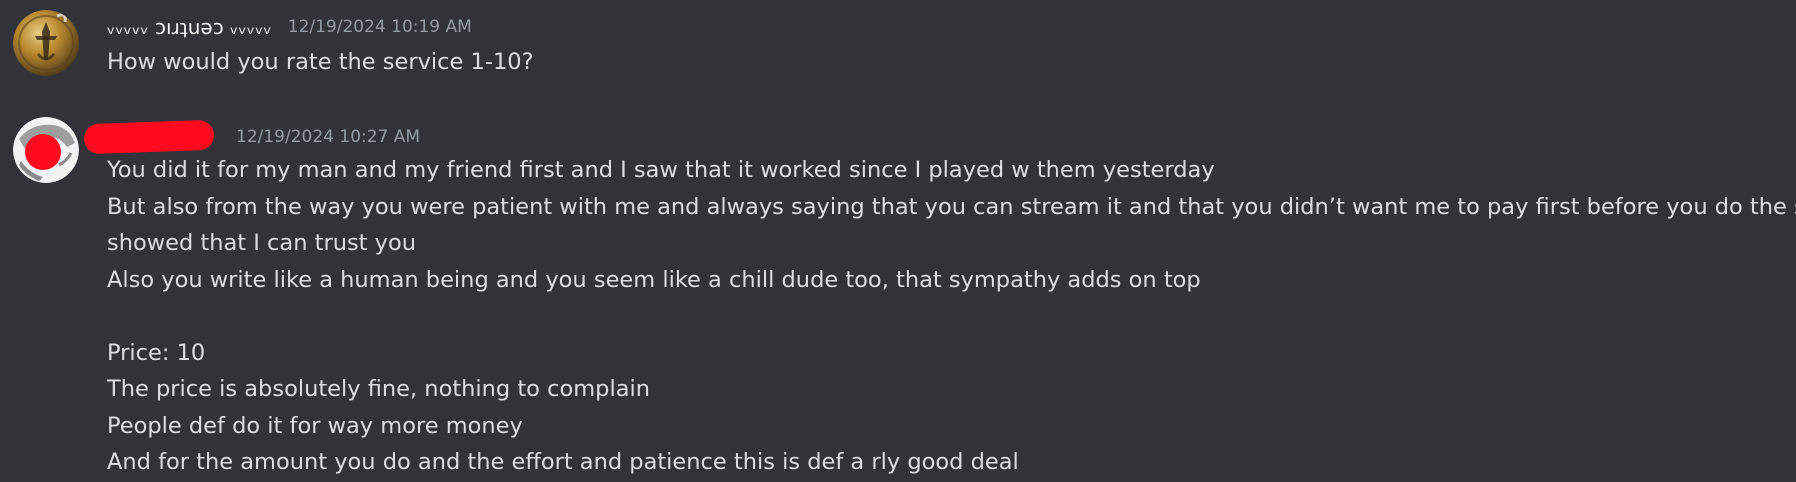  I want to click on message-line: People def do it for way more money, so click(315, 425).